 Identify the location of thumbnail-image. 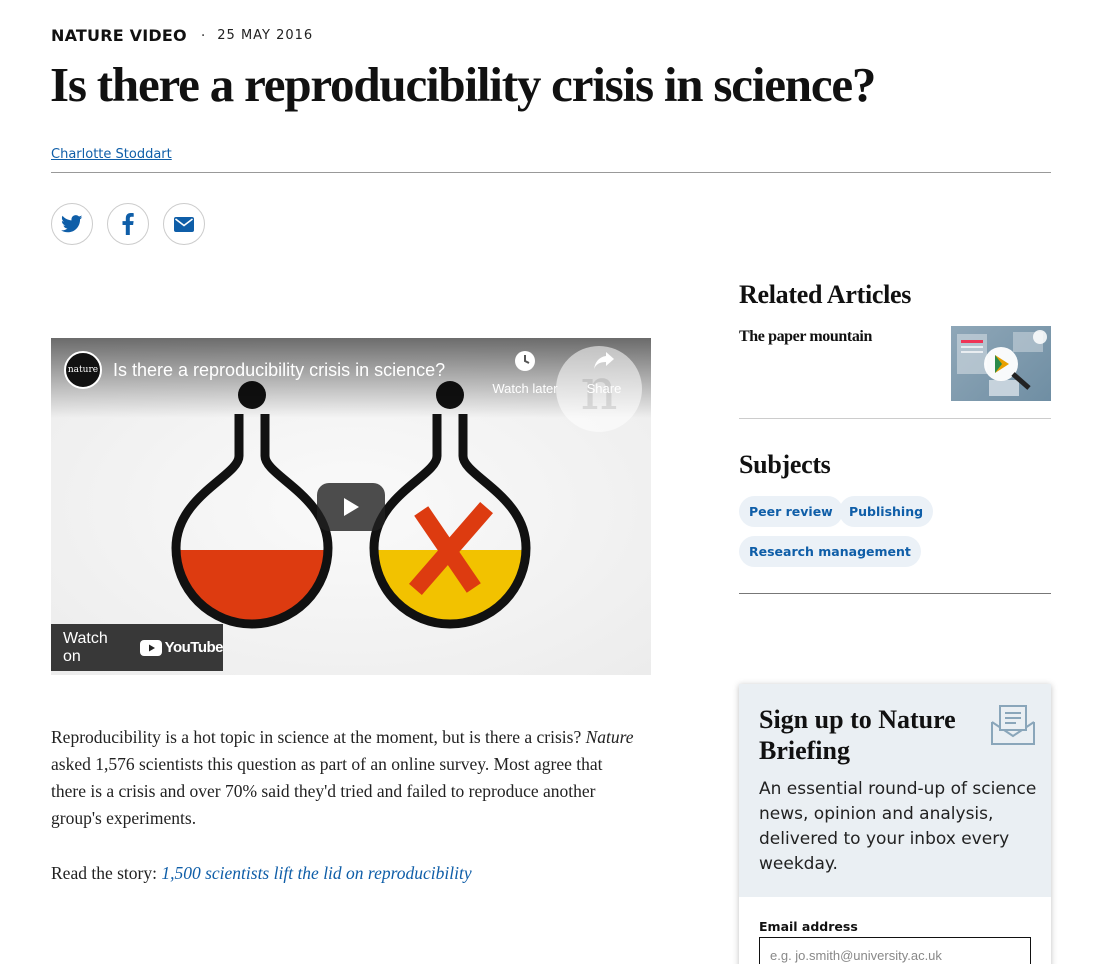
(1002, 363).